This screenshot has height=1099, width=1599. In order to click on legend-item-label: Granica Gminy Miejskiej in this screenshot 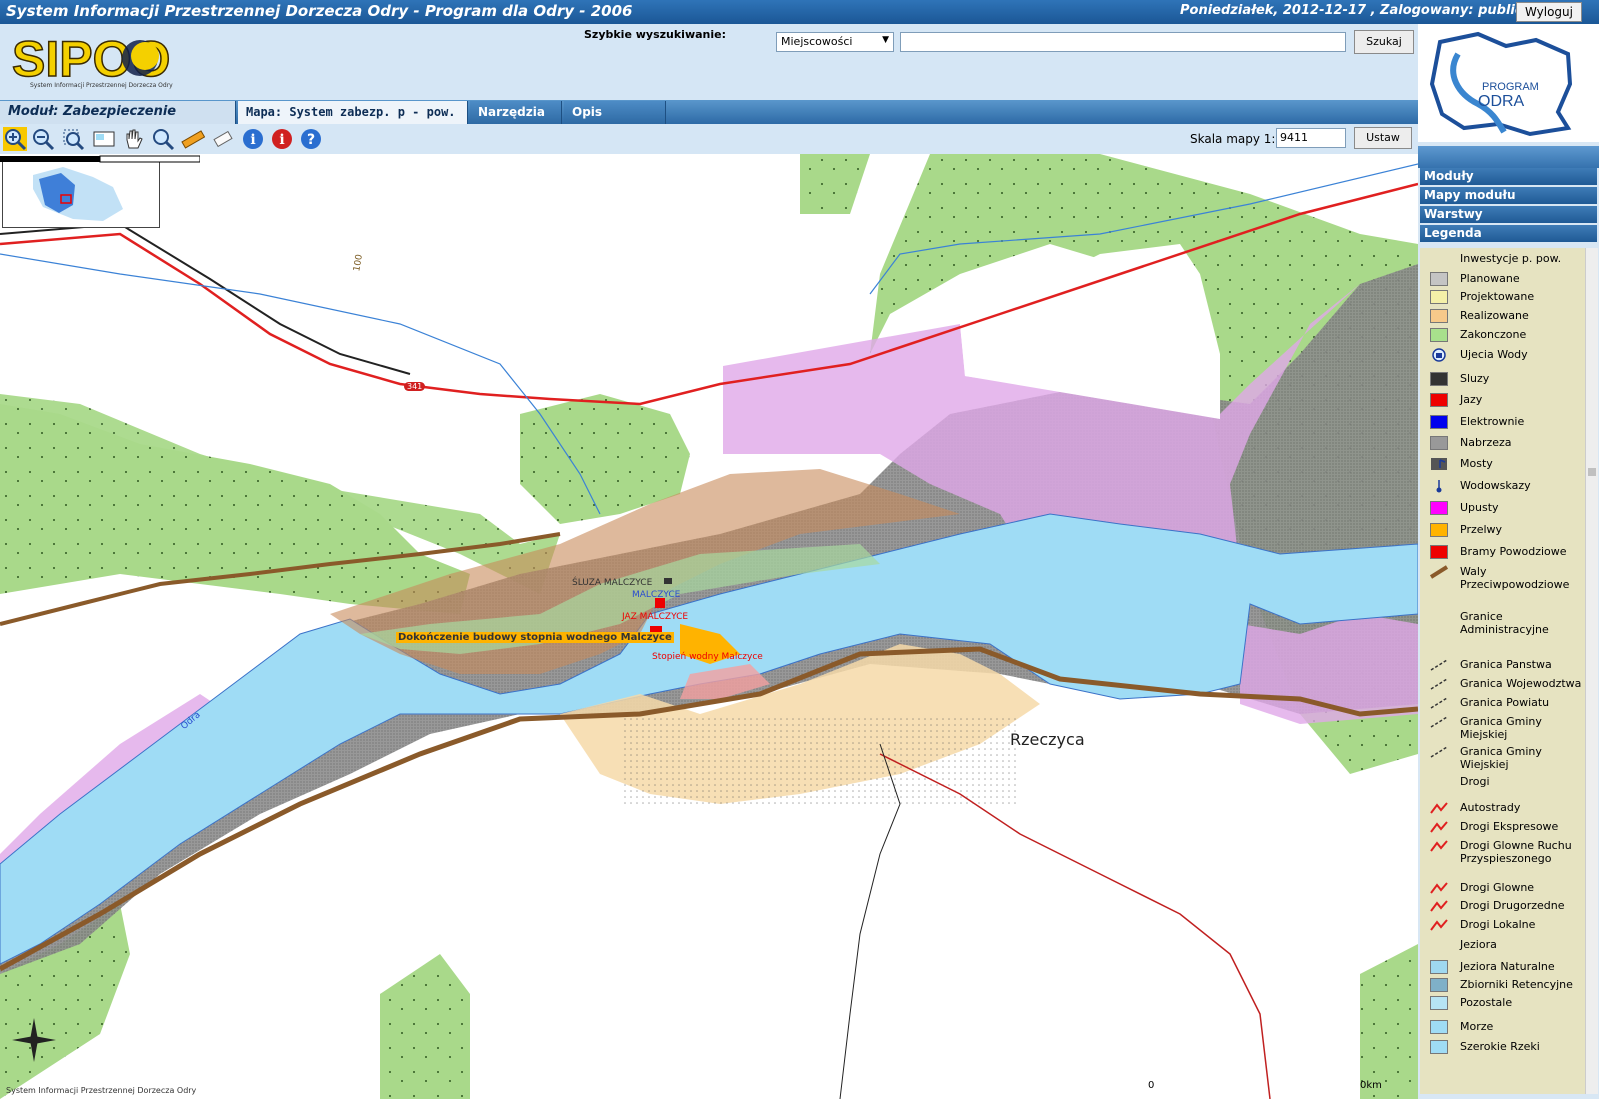, I will do `click(1501, 728)`.